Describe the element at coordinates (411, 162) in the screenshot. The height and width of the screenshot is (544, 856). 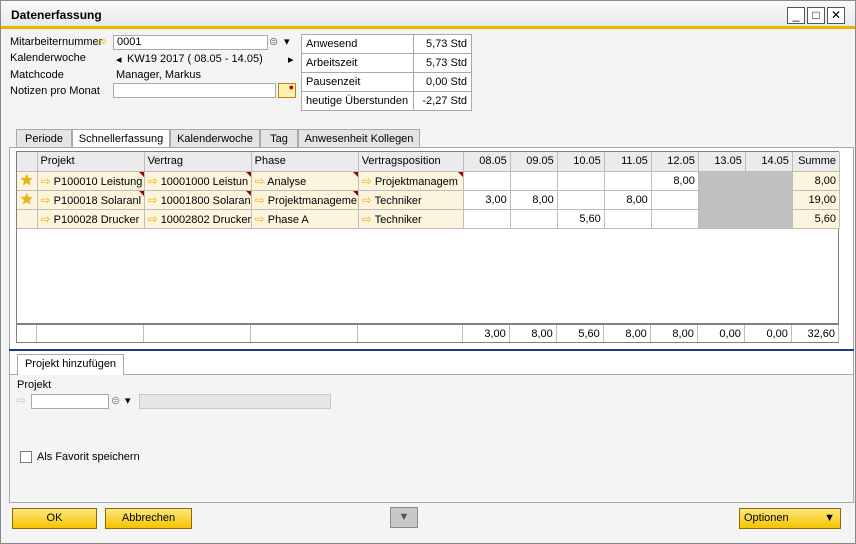
I see `header-vertragsposition: Vertragsposition` at that location.